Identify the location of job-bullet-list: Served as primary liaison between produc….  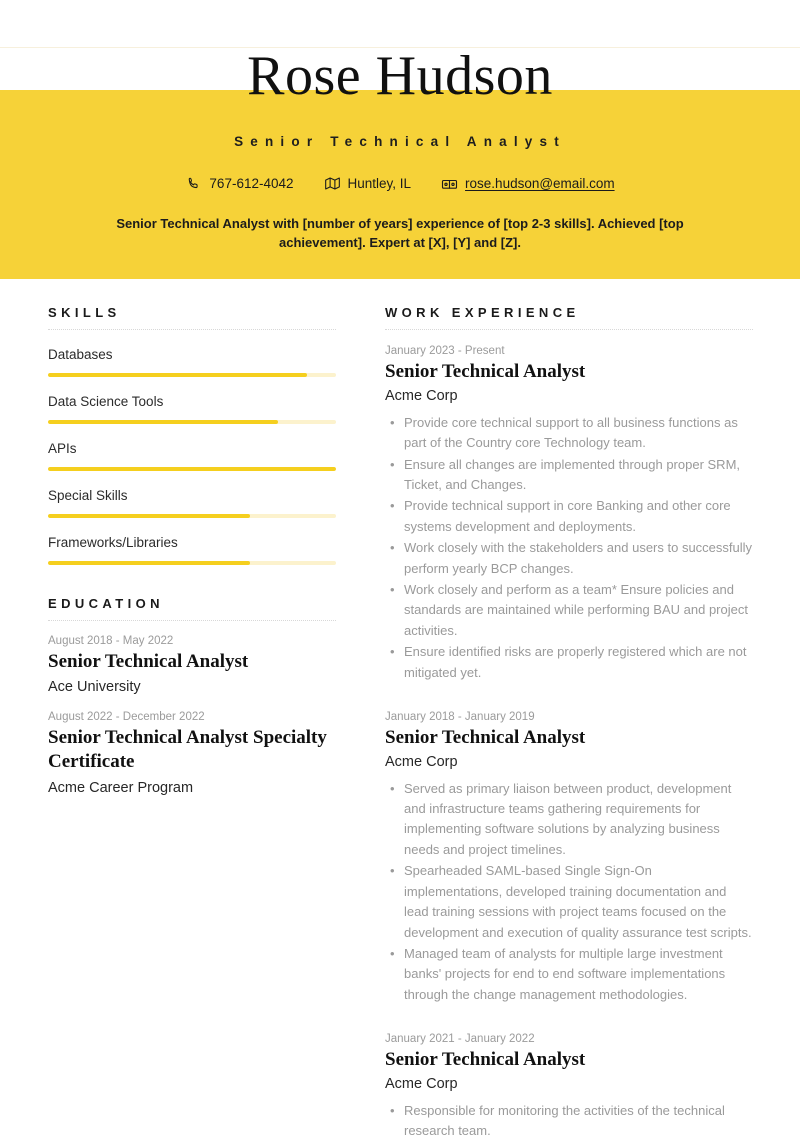
(569, 892).